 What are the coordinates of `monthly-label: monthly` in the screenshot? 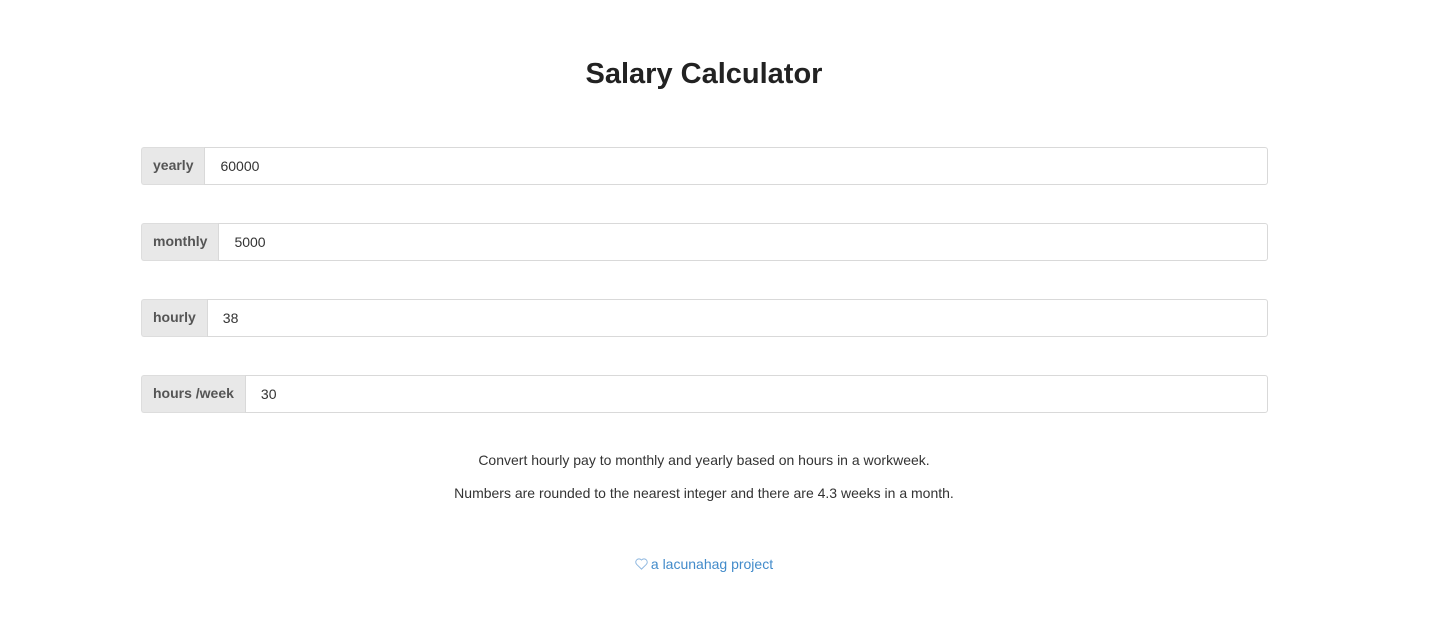 It's located at (180, 242).